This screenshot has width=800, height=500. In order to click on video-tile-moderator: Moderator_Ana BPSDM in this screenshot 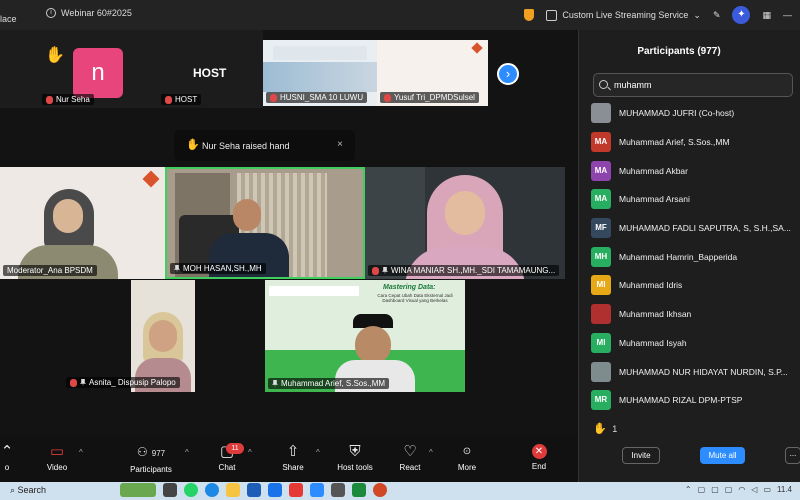, I will do `click(82, 223)`.